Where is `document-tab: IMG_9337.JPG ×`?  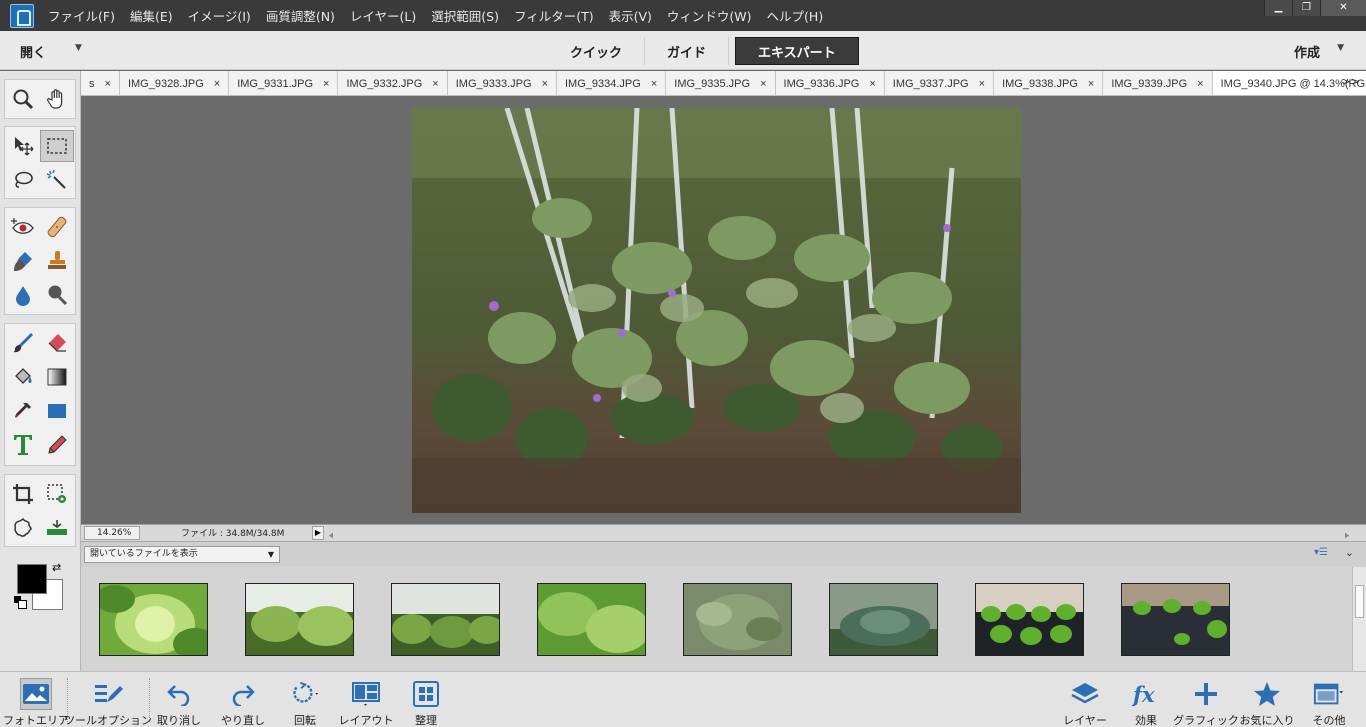
document-tab: IMG_9337.JPG × is located at coordinates (940, 83).